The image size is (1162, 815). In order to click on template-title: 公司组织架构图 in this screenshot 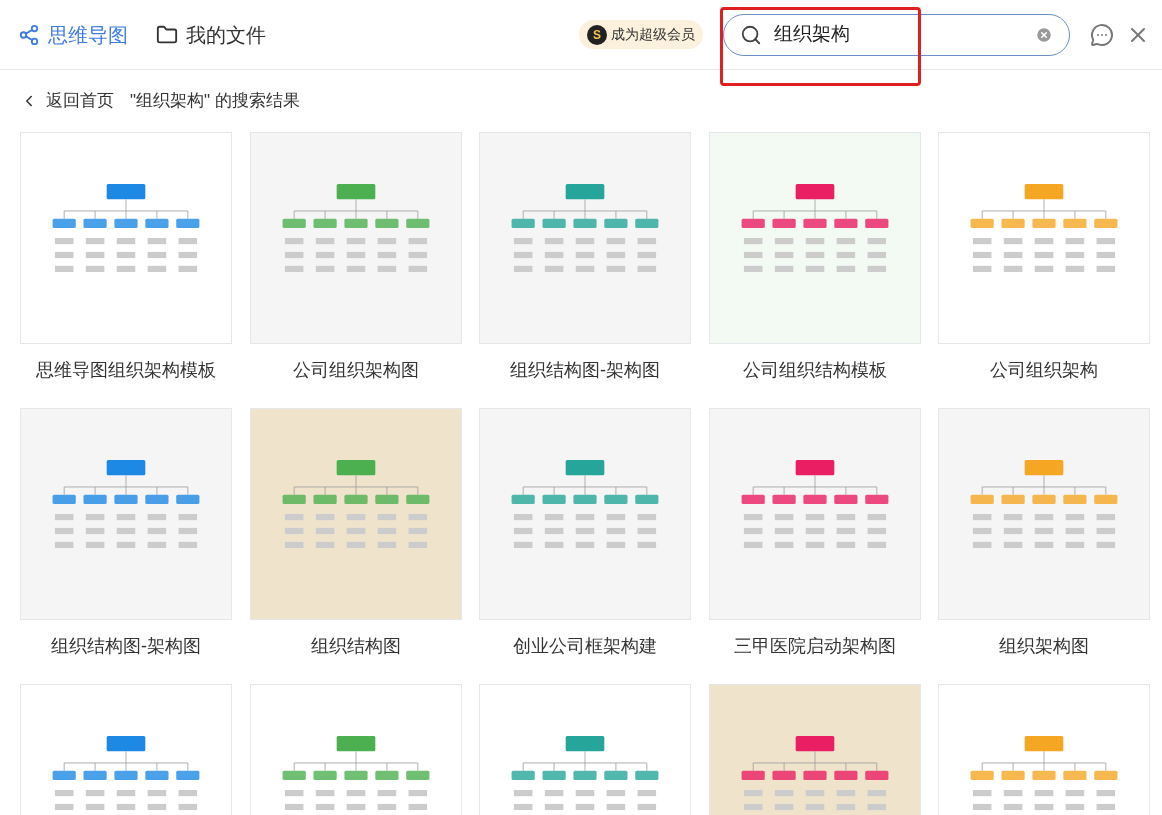, I will do `click(355, 370)`.